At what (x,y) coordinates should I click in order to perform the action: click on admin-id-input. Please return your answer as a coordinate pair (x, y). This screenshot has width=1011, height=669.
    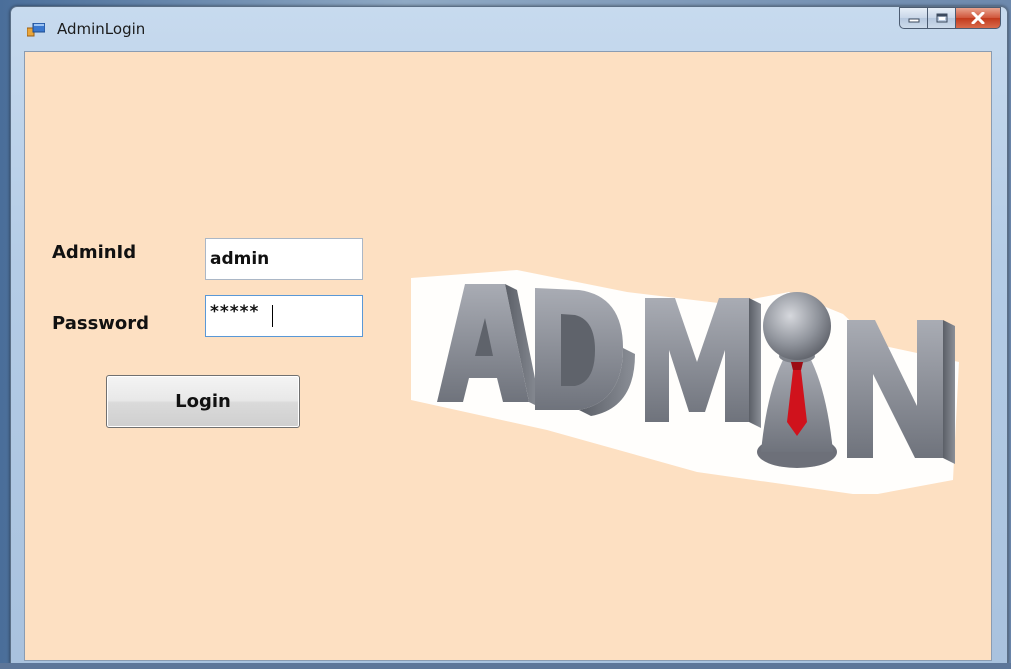
    Looking at the image, I should click on (284, 259).